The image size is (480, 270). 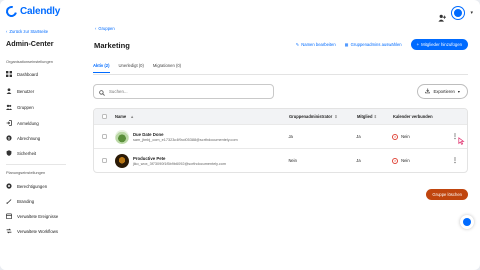 I want to click on permissions-icon, so click(x=9, y=186).